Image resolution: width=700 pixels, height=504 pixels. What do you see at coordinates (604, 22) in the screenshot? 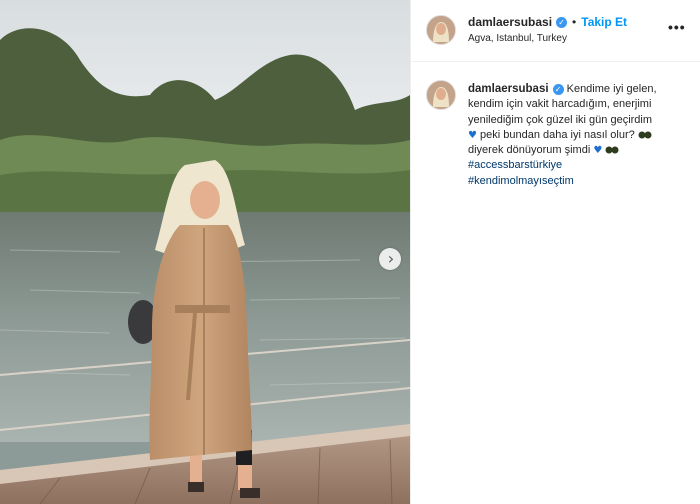
I see `follow-button: Takip Et` at bounding box center [604, 22].